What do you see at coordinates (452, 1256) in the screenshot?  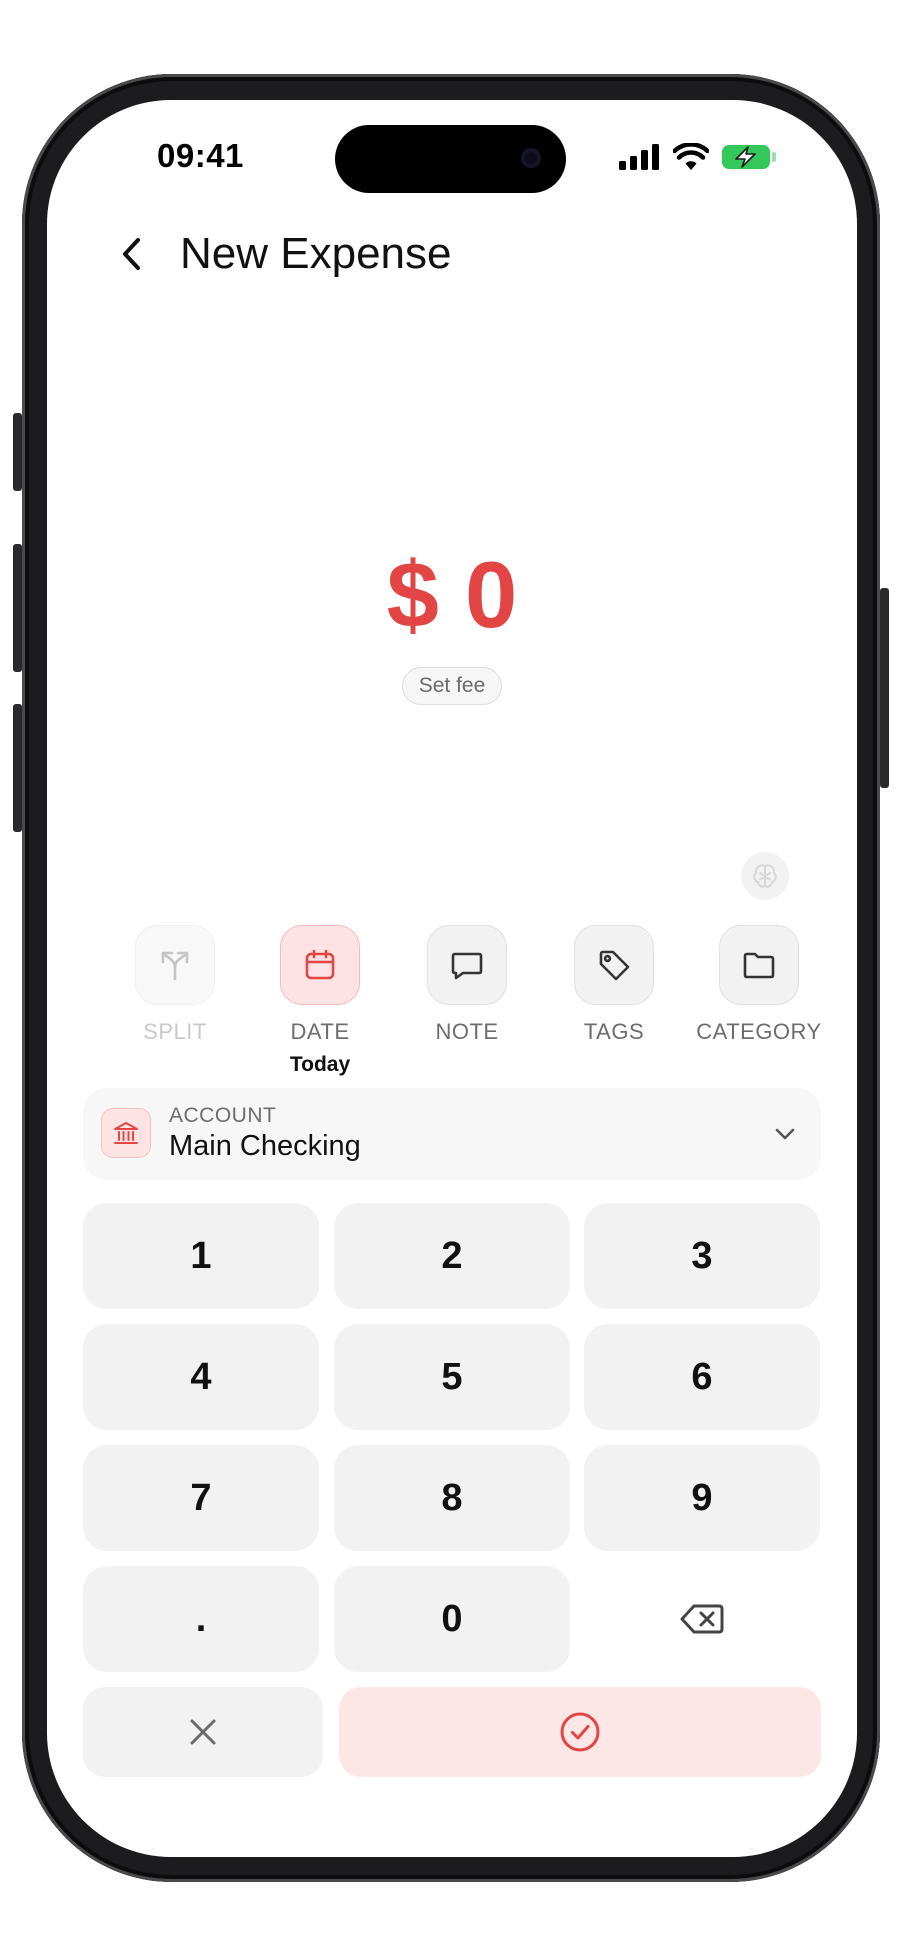 I see `key-2: 2` at bounding box center [452, 1256].